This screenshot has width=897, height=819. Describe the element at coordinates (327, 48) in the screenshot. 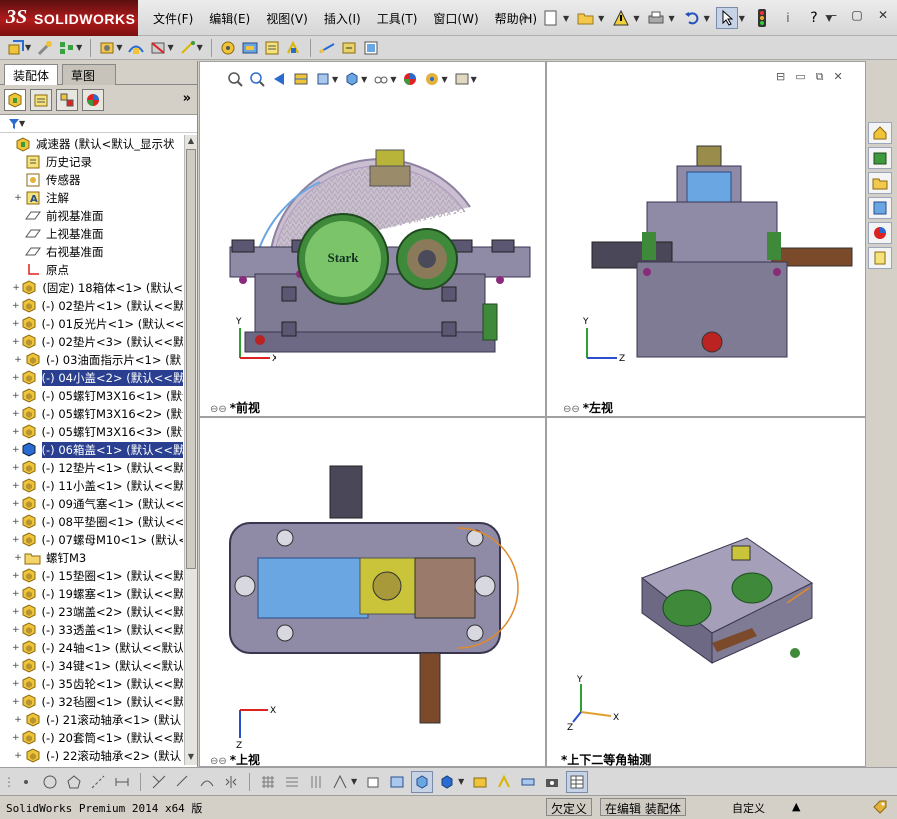

I see `explode-line-sketch-icon` at that location.